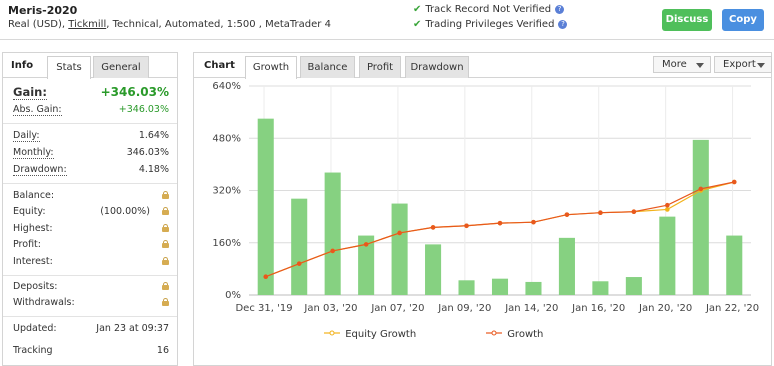  Describe the element at coordinates (489, 9) in the screenshot. I see `track-record-status: ✔ Track Record Not Verified?` at that location.